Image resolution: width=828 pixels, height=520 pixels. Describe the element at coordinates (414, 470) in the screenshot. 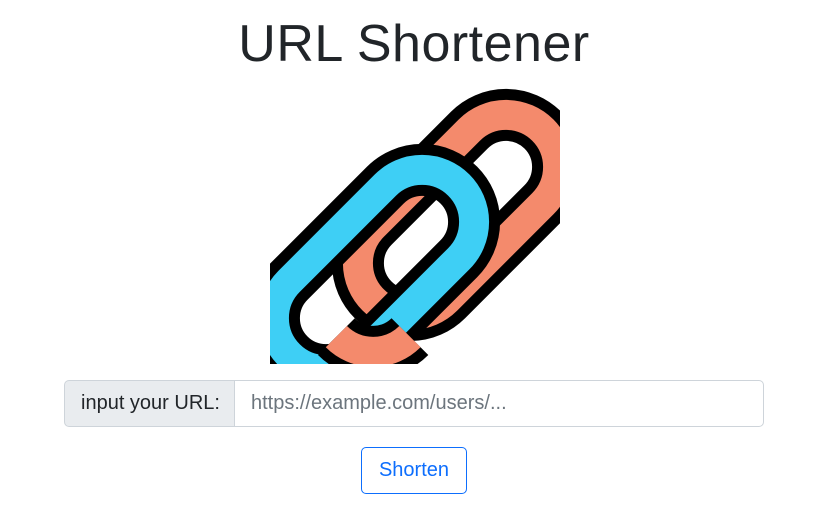

I see `shorten-button: Shorten` at that location.